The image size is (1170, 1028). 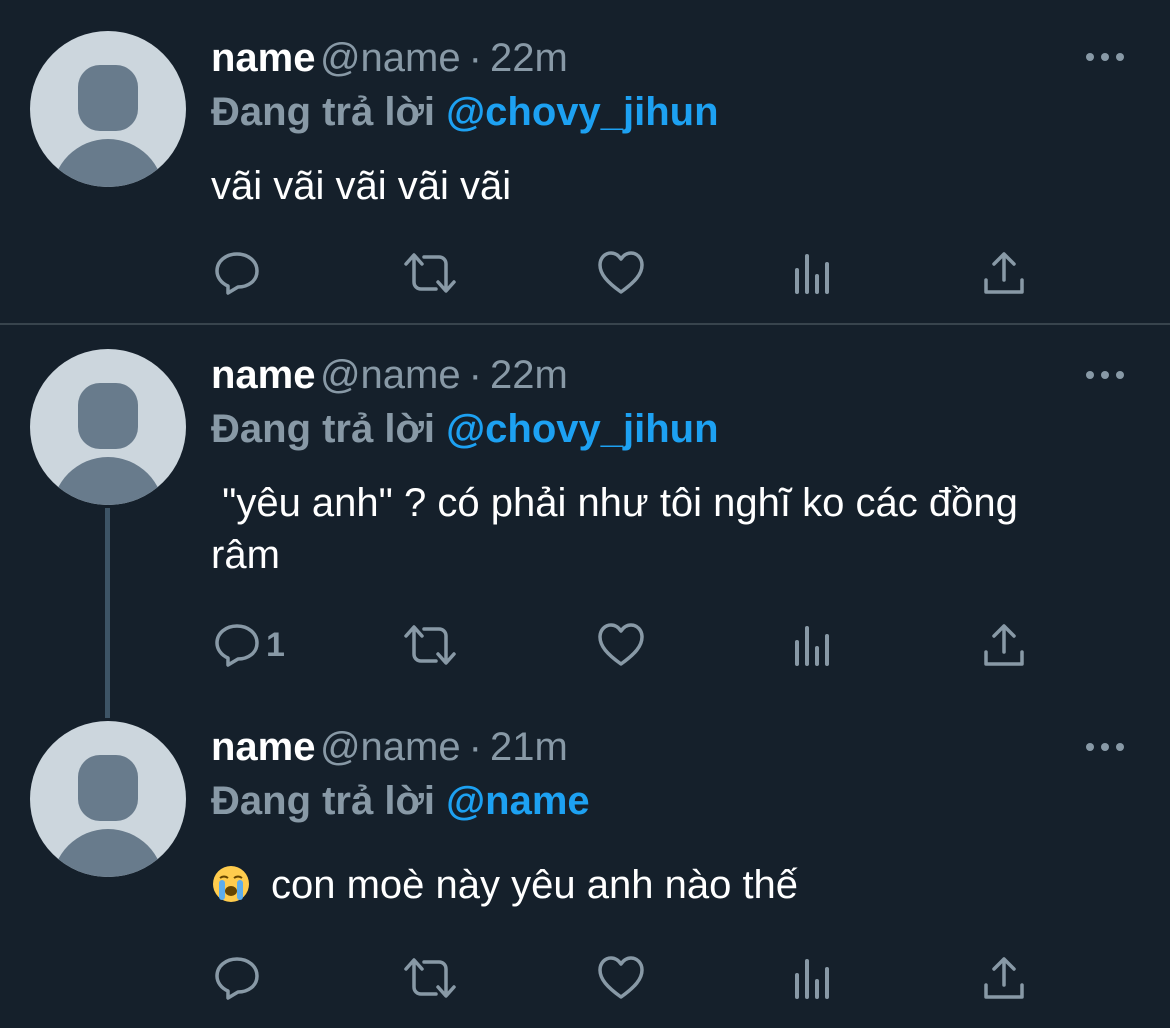 What do you see at coordinates (361, 186) in the screenshot?
I see `tweet-text: vãi vãi vãi vãi vãi` at bounding box center [361, 186].